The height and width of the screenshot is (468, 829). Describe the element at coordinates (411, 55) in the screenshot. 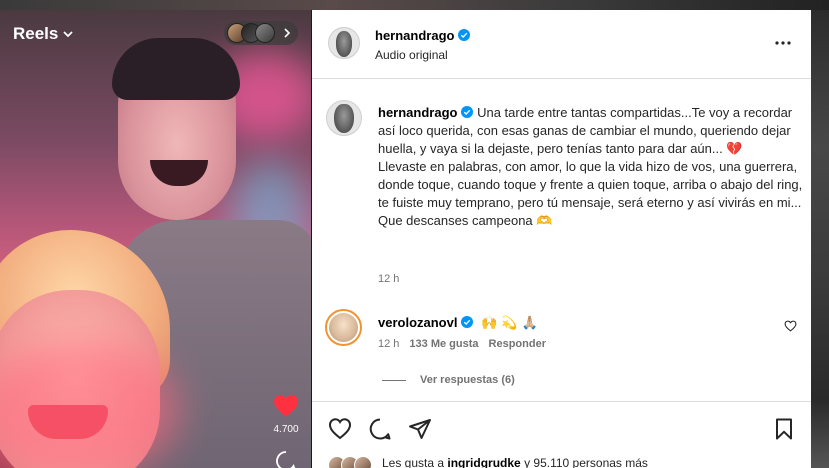

I see `audio-label: Audio original` at that location.